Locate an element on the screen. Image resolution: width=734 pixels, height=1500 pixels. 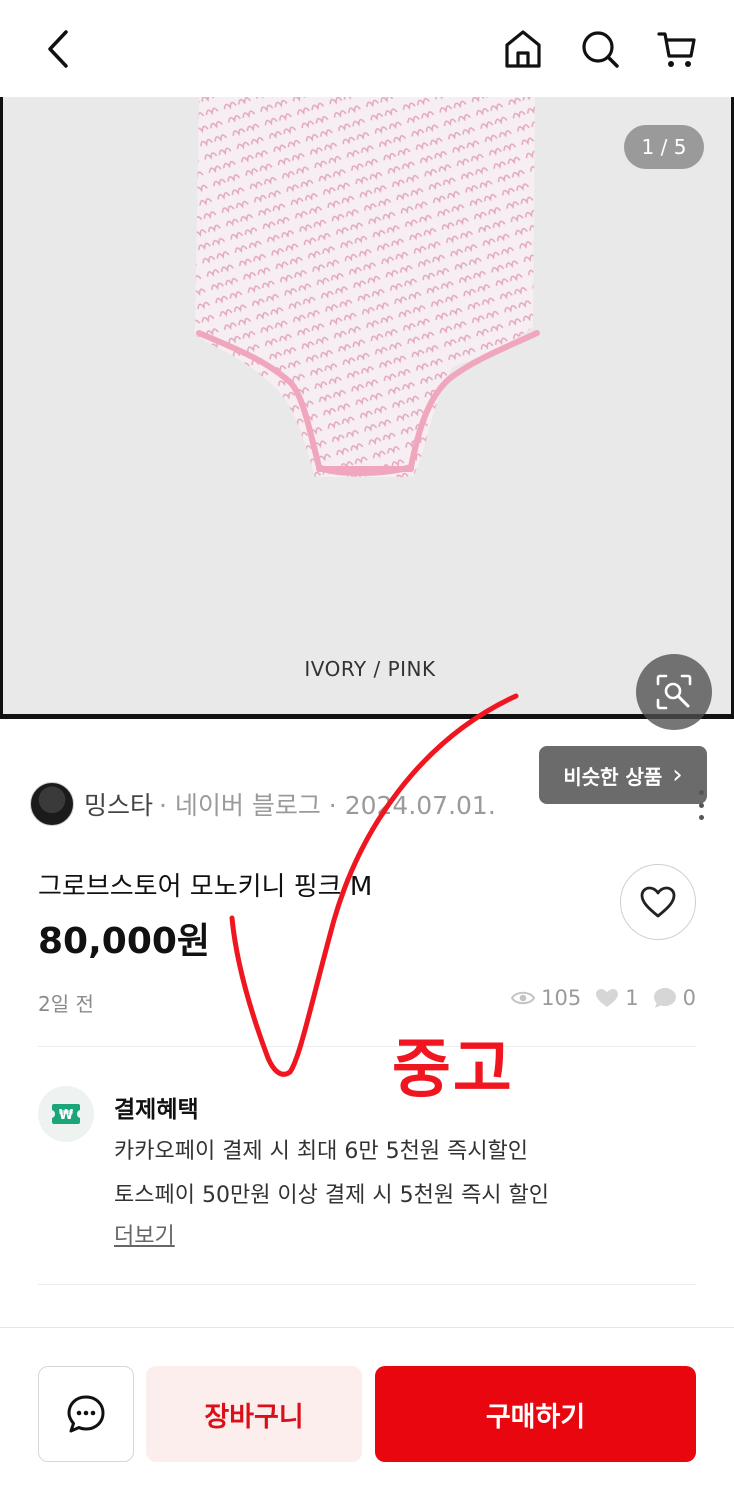
cart-icon is located at coordinates (676, 49).